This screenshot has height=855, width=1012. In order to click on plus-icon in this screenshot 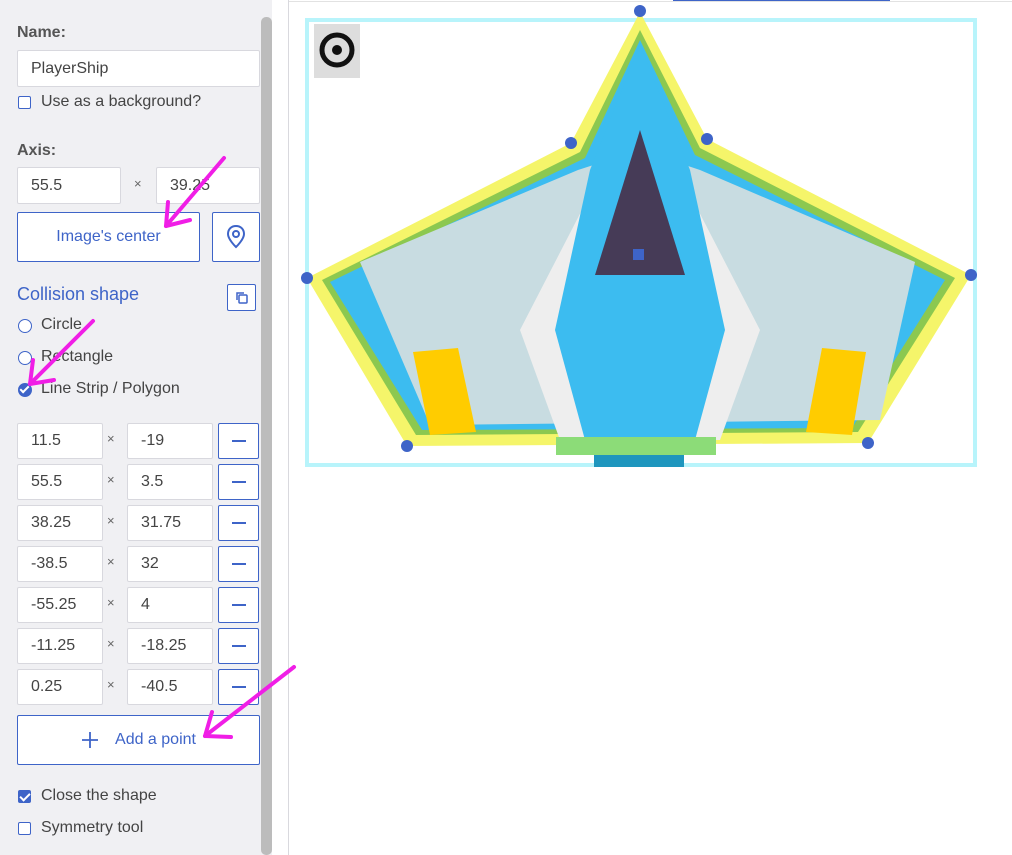, I will do `click(90, 740)`.